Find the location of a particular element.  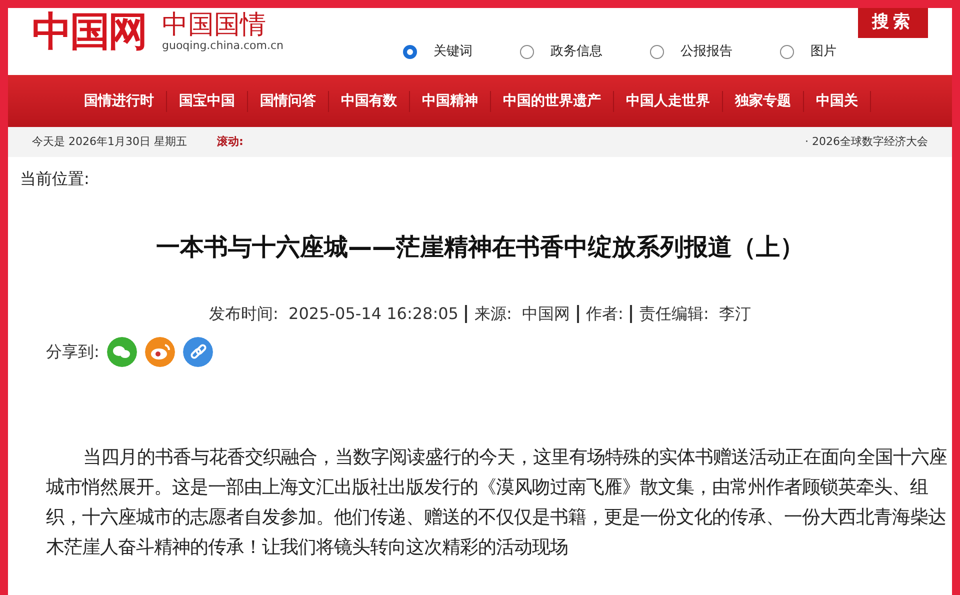

weibo-icon is located at coordinates (160, 351).